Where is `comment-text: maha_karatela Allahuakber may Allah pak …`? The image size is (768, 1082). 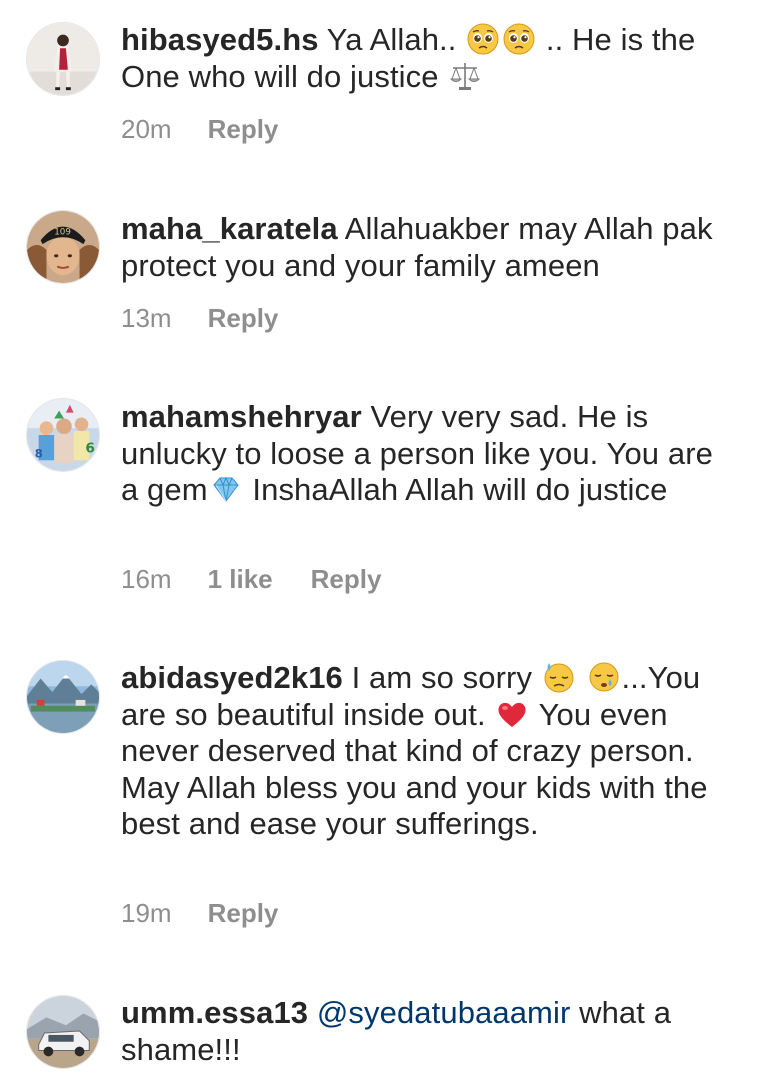
comment-text: maha_karatela Allahuakber may Allah pak … is located at coordinates (421, 247).